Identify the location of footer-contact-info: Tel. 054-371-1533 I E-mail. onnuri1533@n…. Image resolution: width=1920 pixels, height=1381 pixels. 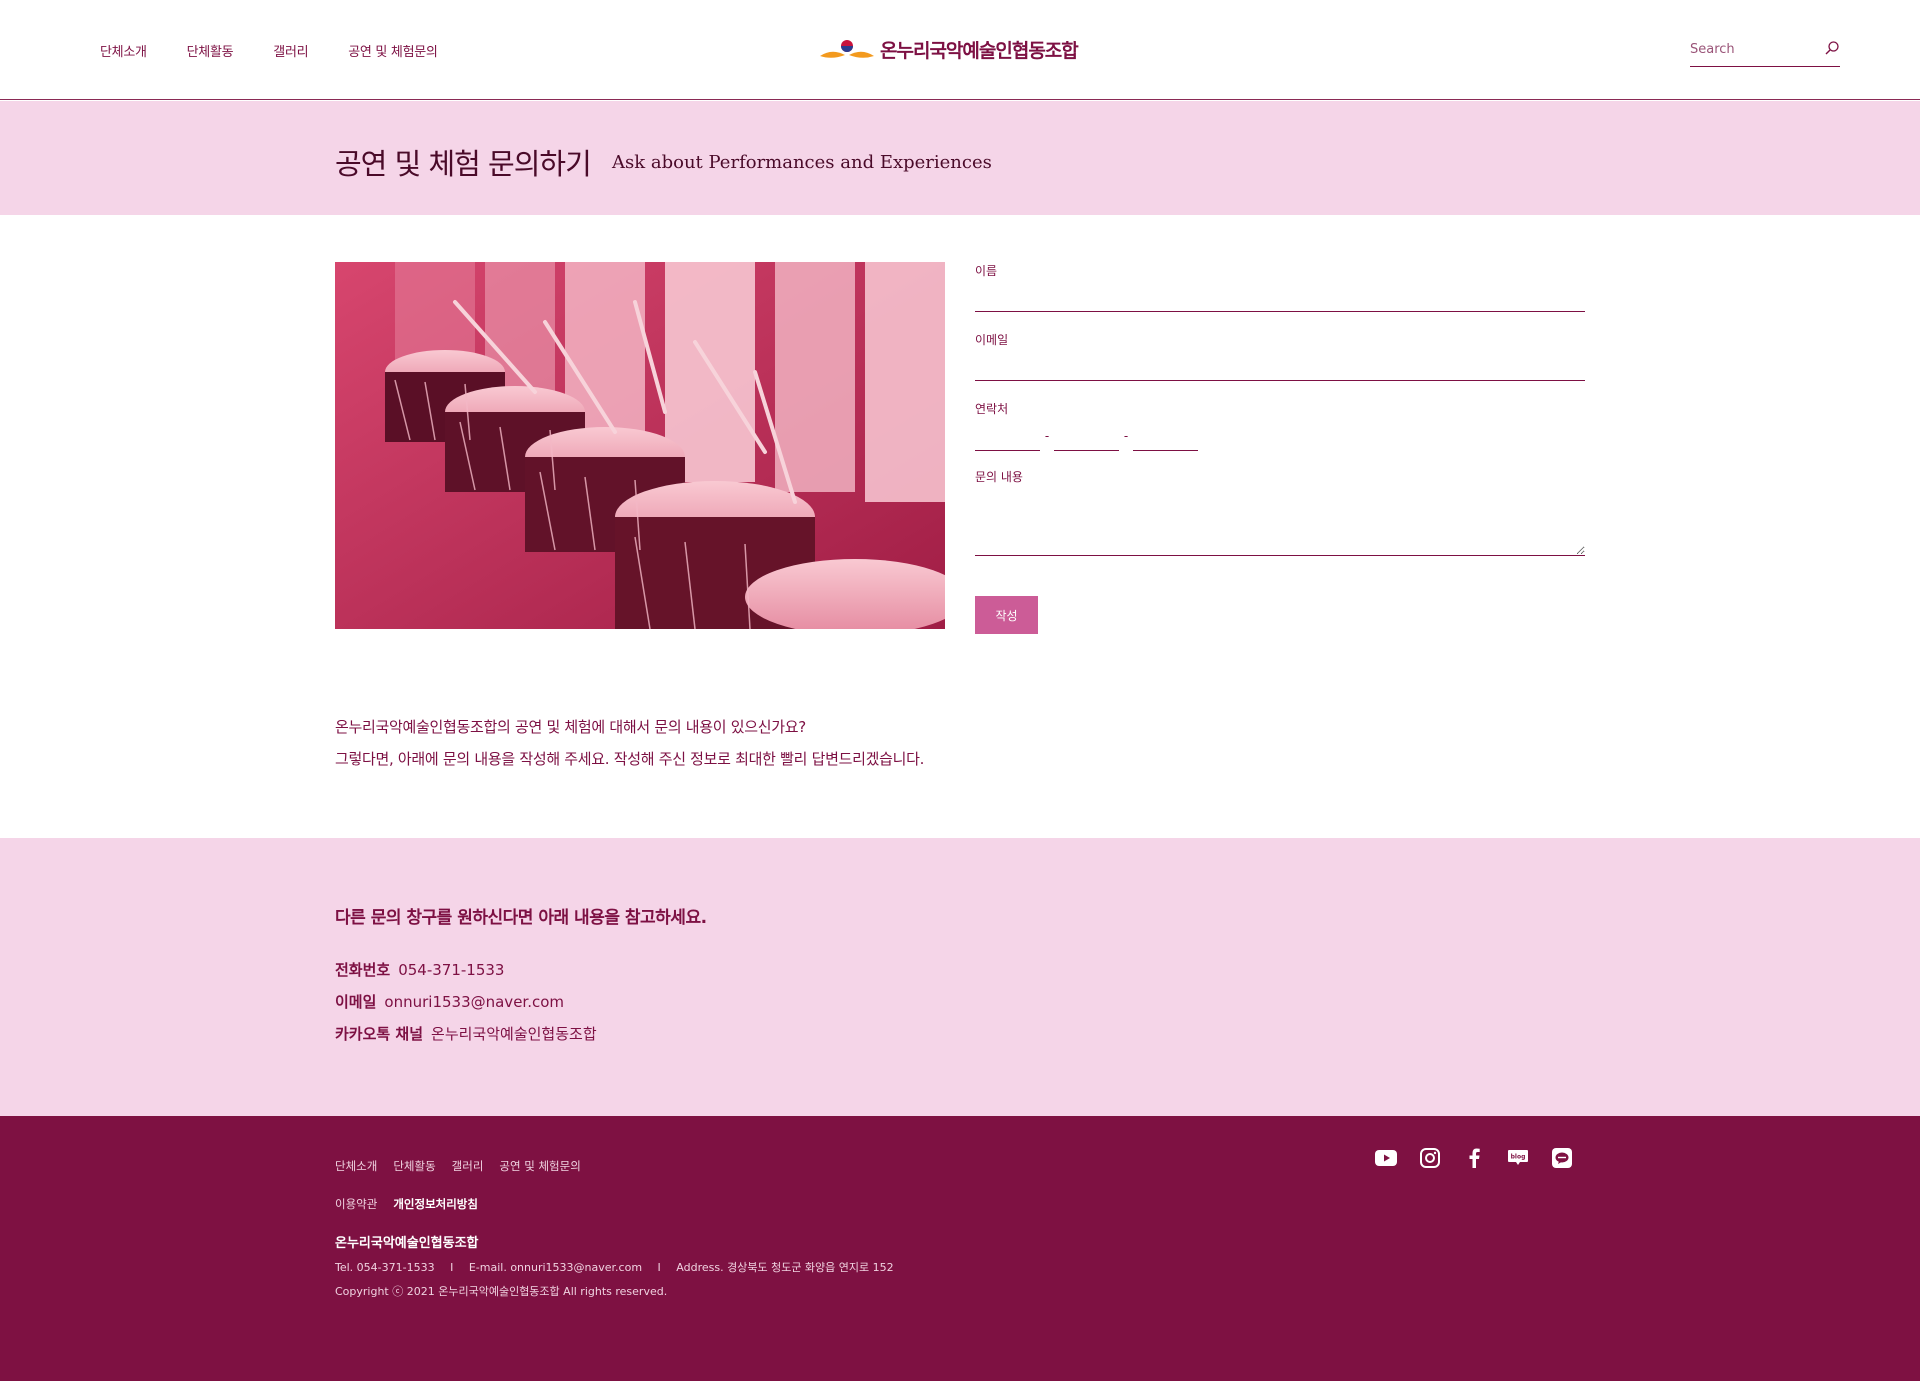
(614, 1267).